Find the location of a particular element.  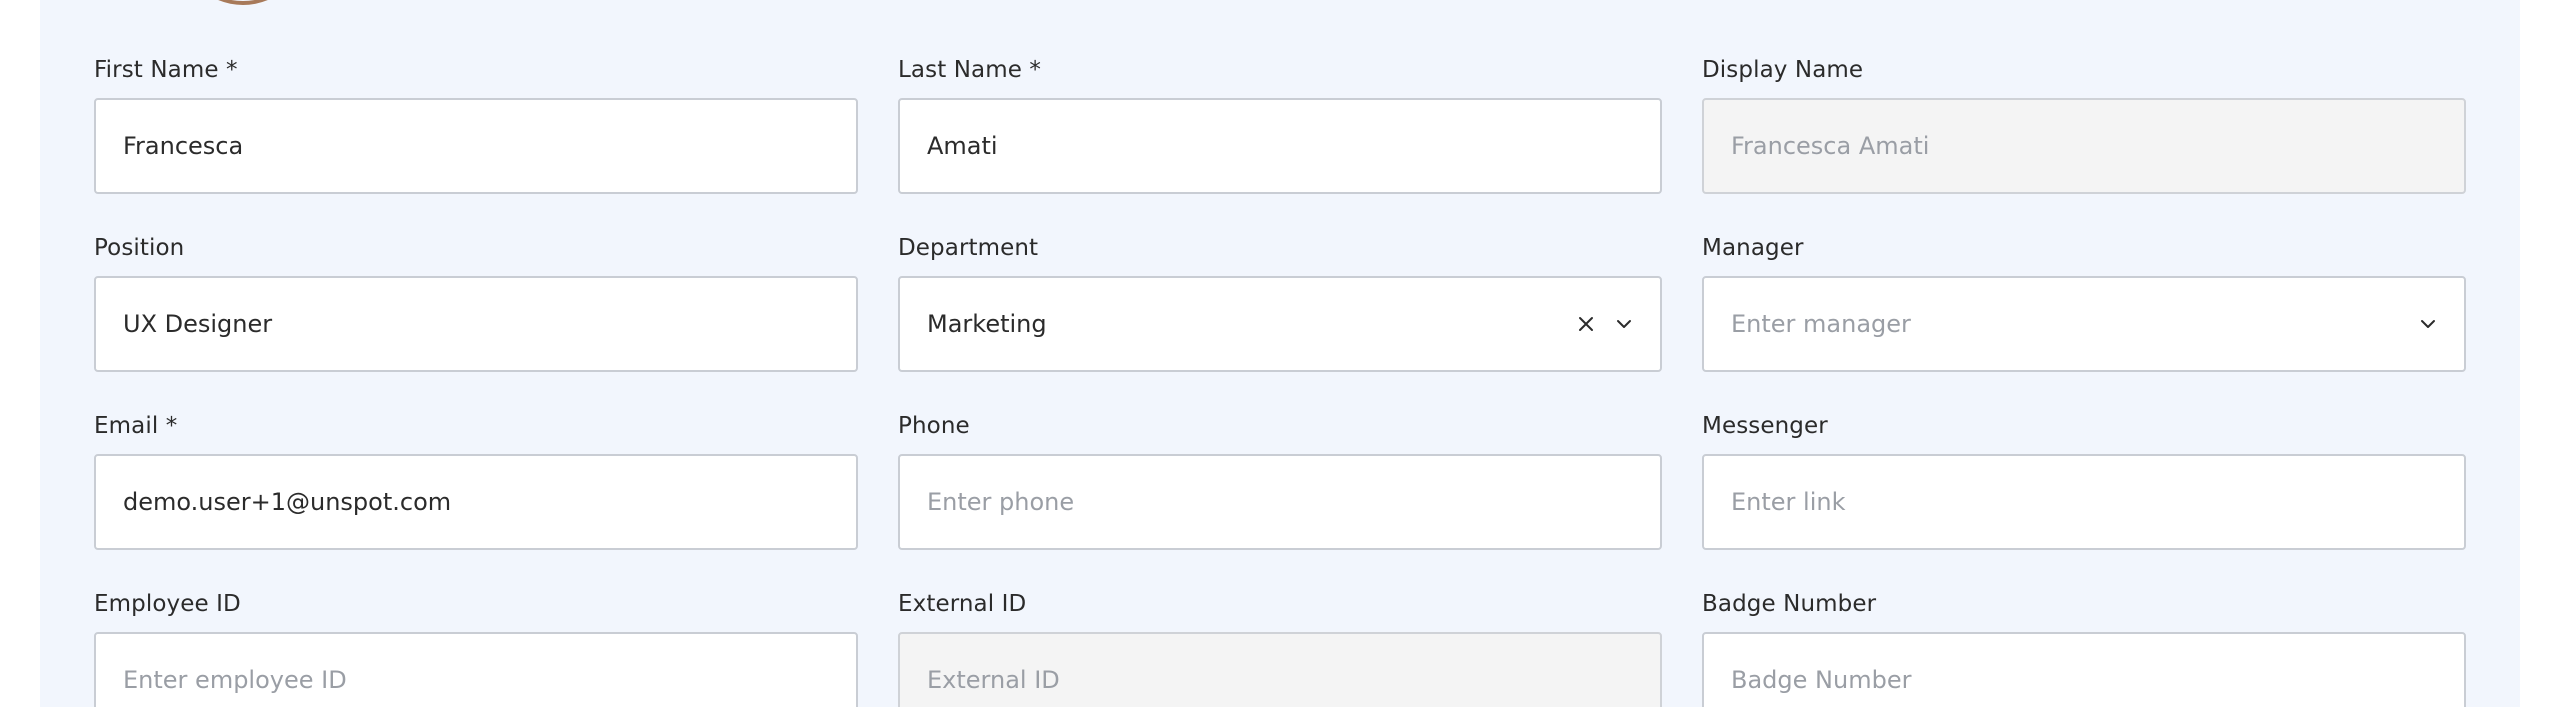

email-value: demo.user+1@unspot.com is located at coordinates (287, 502).